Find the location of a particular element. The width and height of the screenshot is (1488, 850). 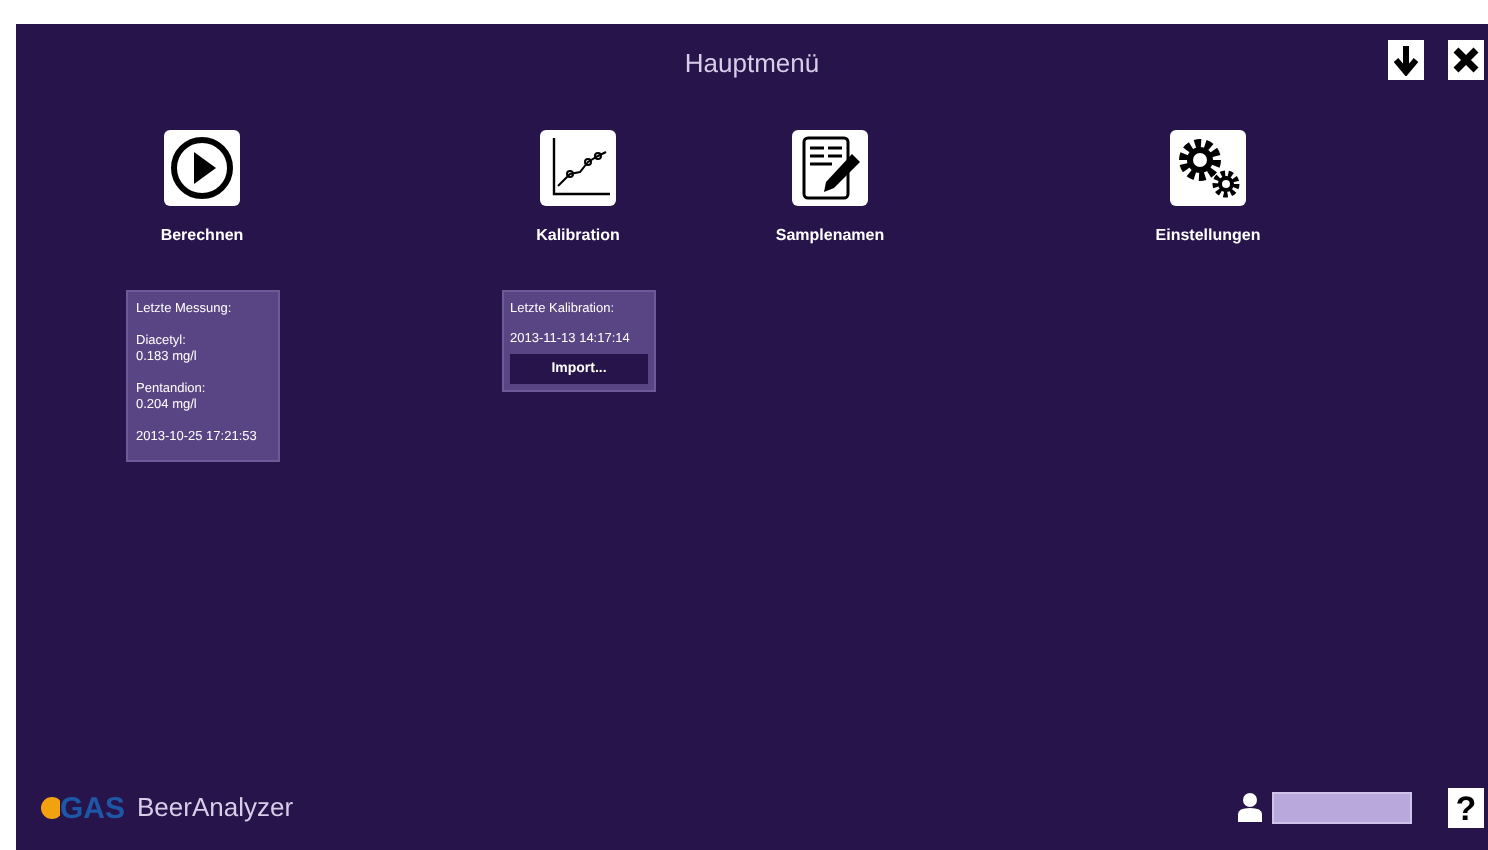

menu-tile: Samplenamen is located at coordinates (830, 189).